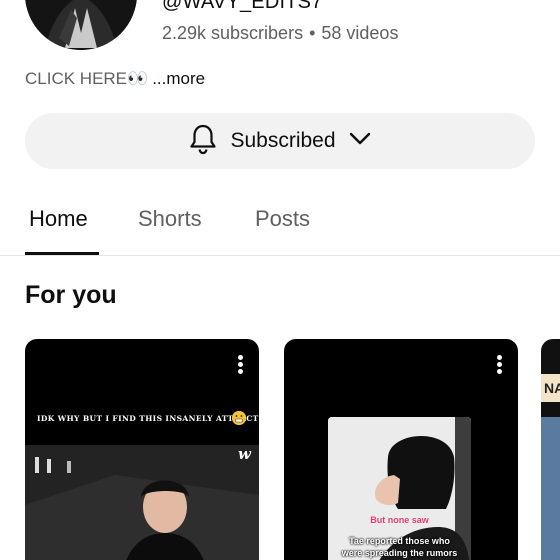  Describe the element at coordinates (242, 6) in the screenshot. I see `channel-handle: @WAVY_EDITS7` at that location.